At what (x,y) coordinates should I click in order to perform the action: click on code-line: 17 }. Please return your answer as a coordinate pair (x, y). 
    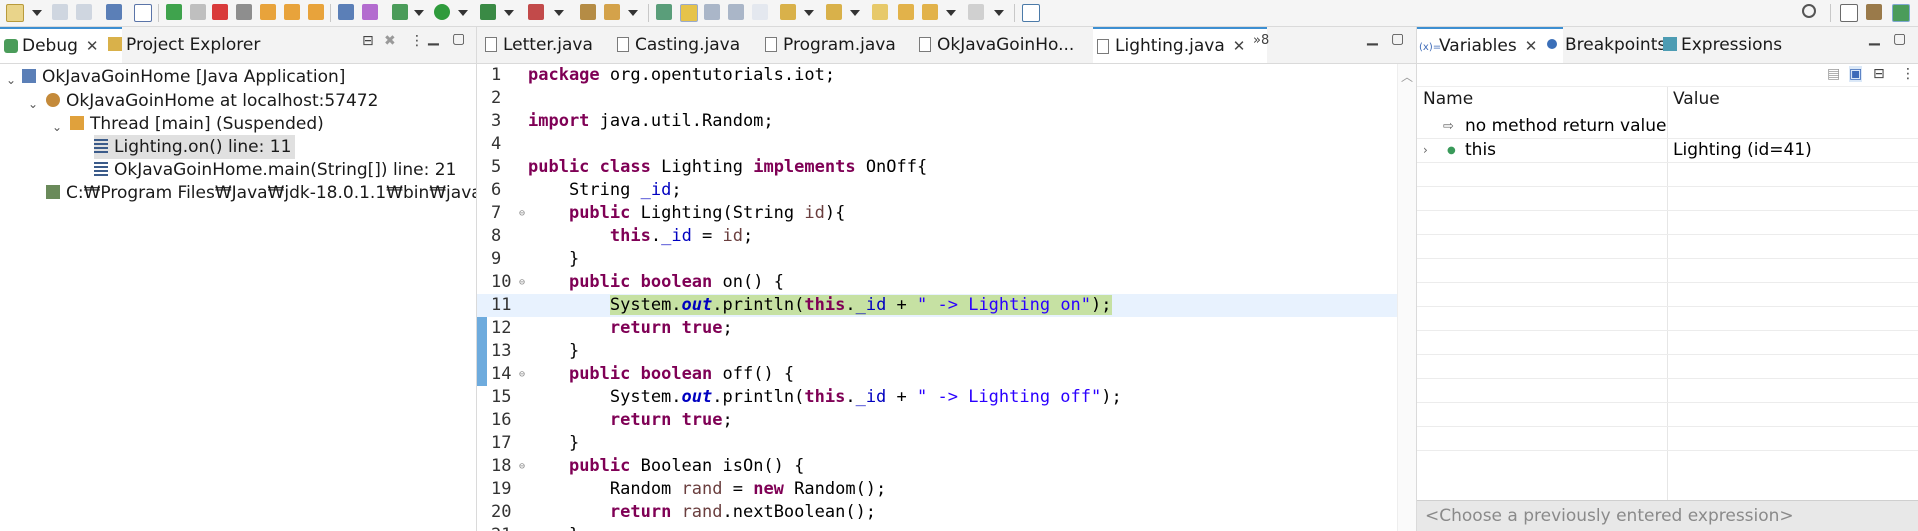
    Looking at the image, I should click on (937, 443).